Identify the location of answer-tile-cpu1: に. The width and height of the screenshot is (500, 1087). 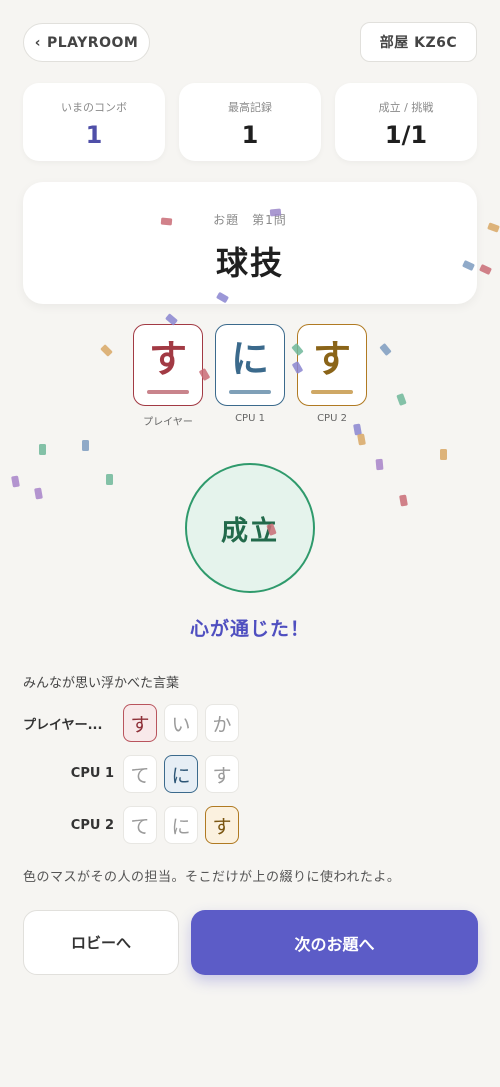
(250, 365).